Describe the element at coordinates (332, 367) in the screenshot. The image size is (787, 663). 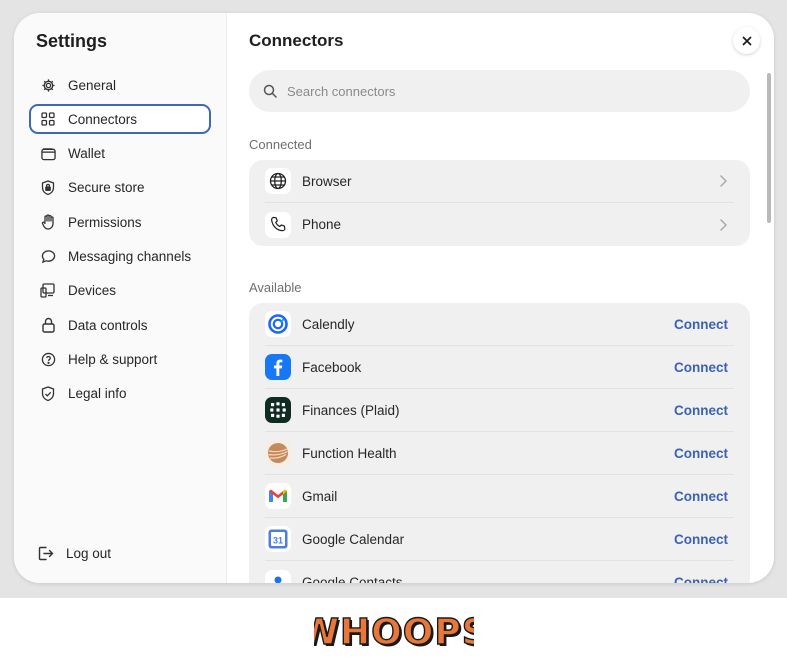
I see `connector-name: Facebook` at that location.